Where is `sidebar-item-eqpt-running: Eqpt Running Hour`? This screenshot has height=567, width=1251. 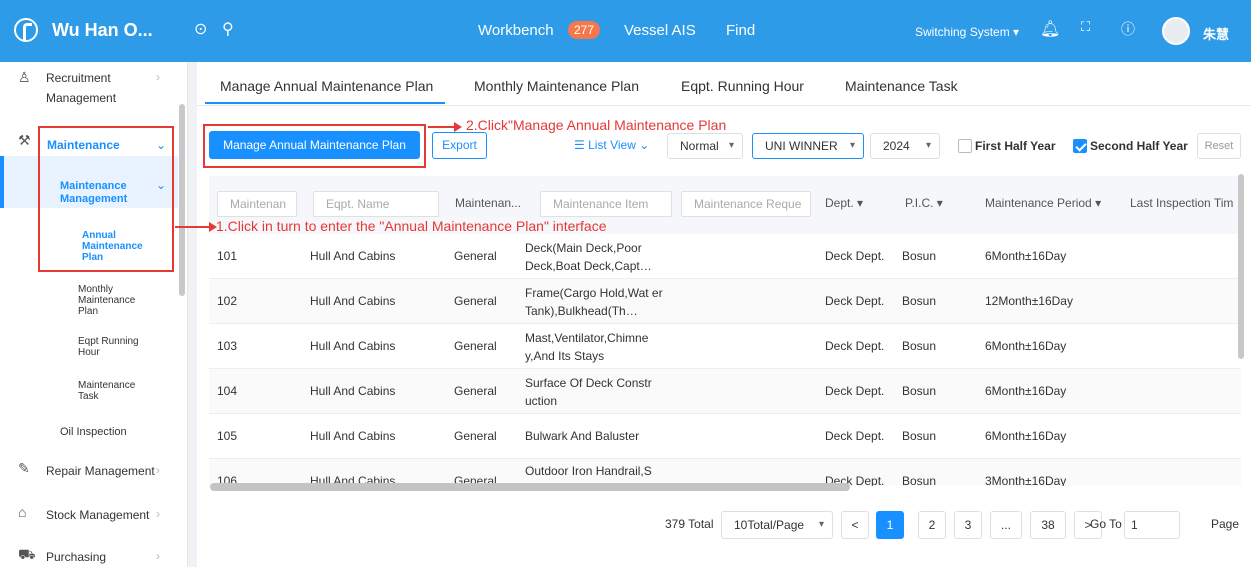 sidebar-item-eqpt-running: Eqpt Running Hour is located at coordinates (89, 348).